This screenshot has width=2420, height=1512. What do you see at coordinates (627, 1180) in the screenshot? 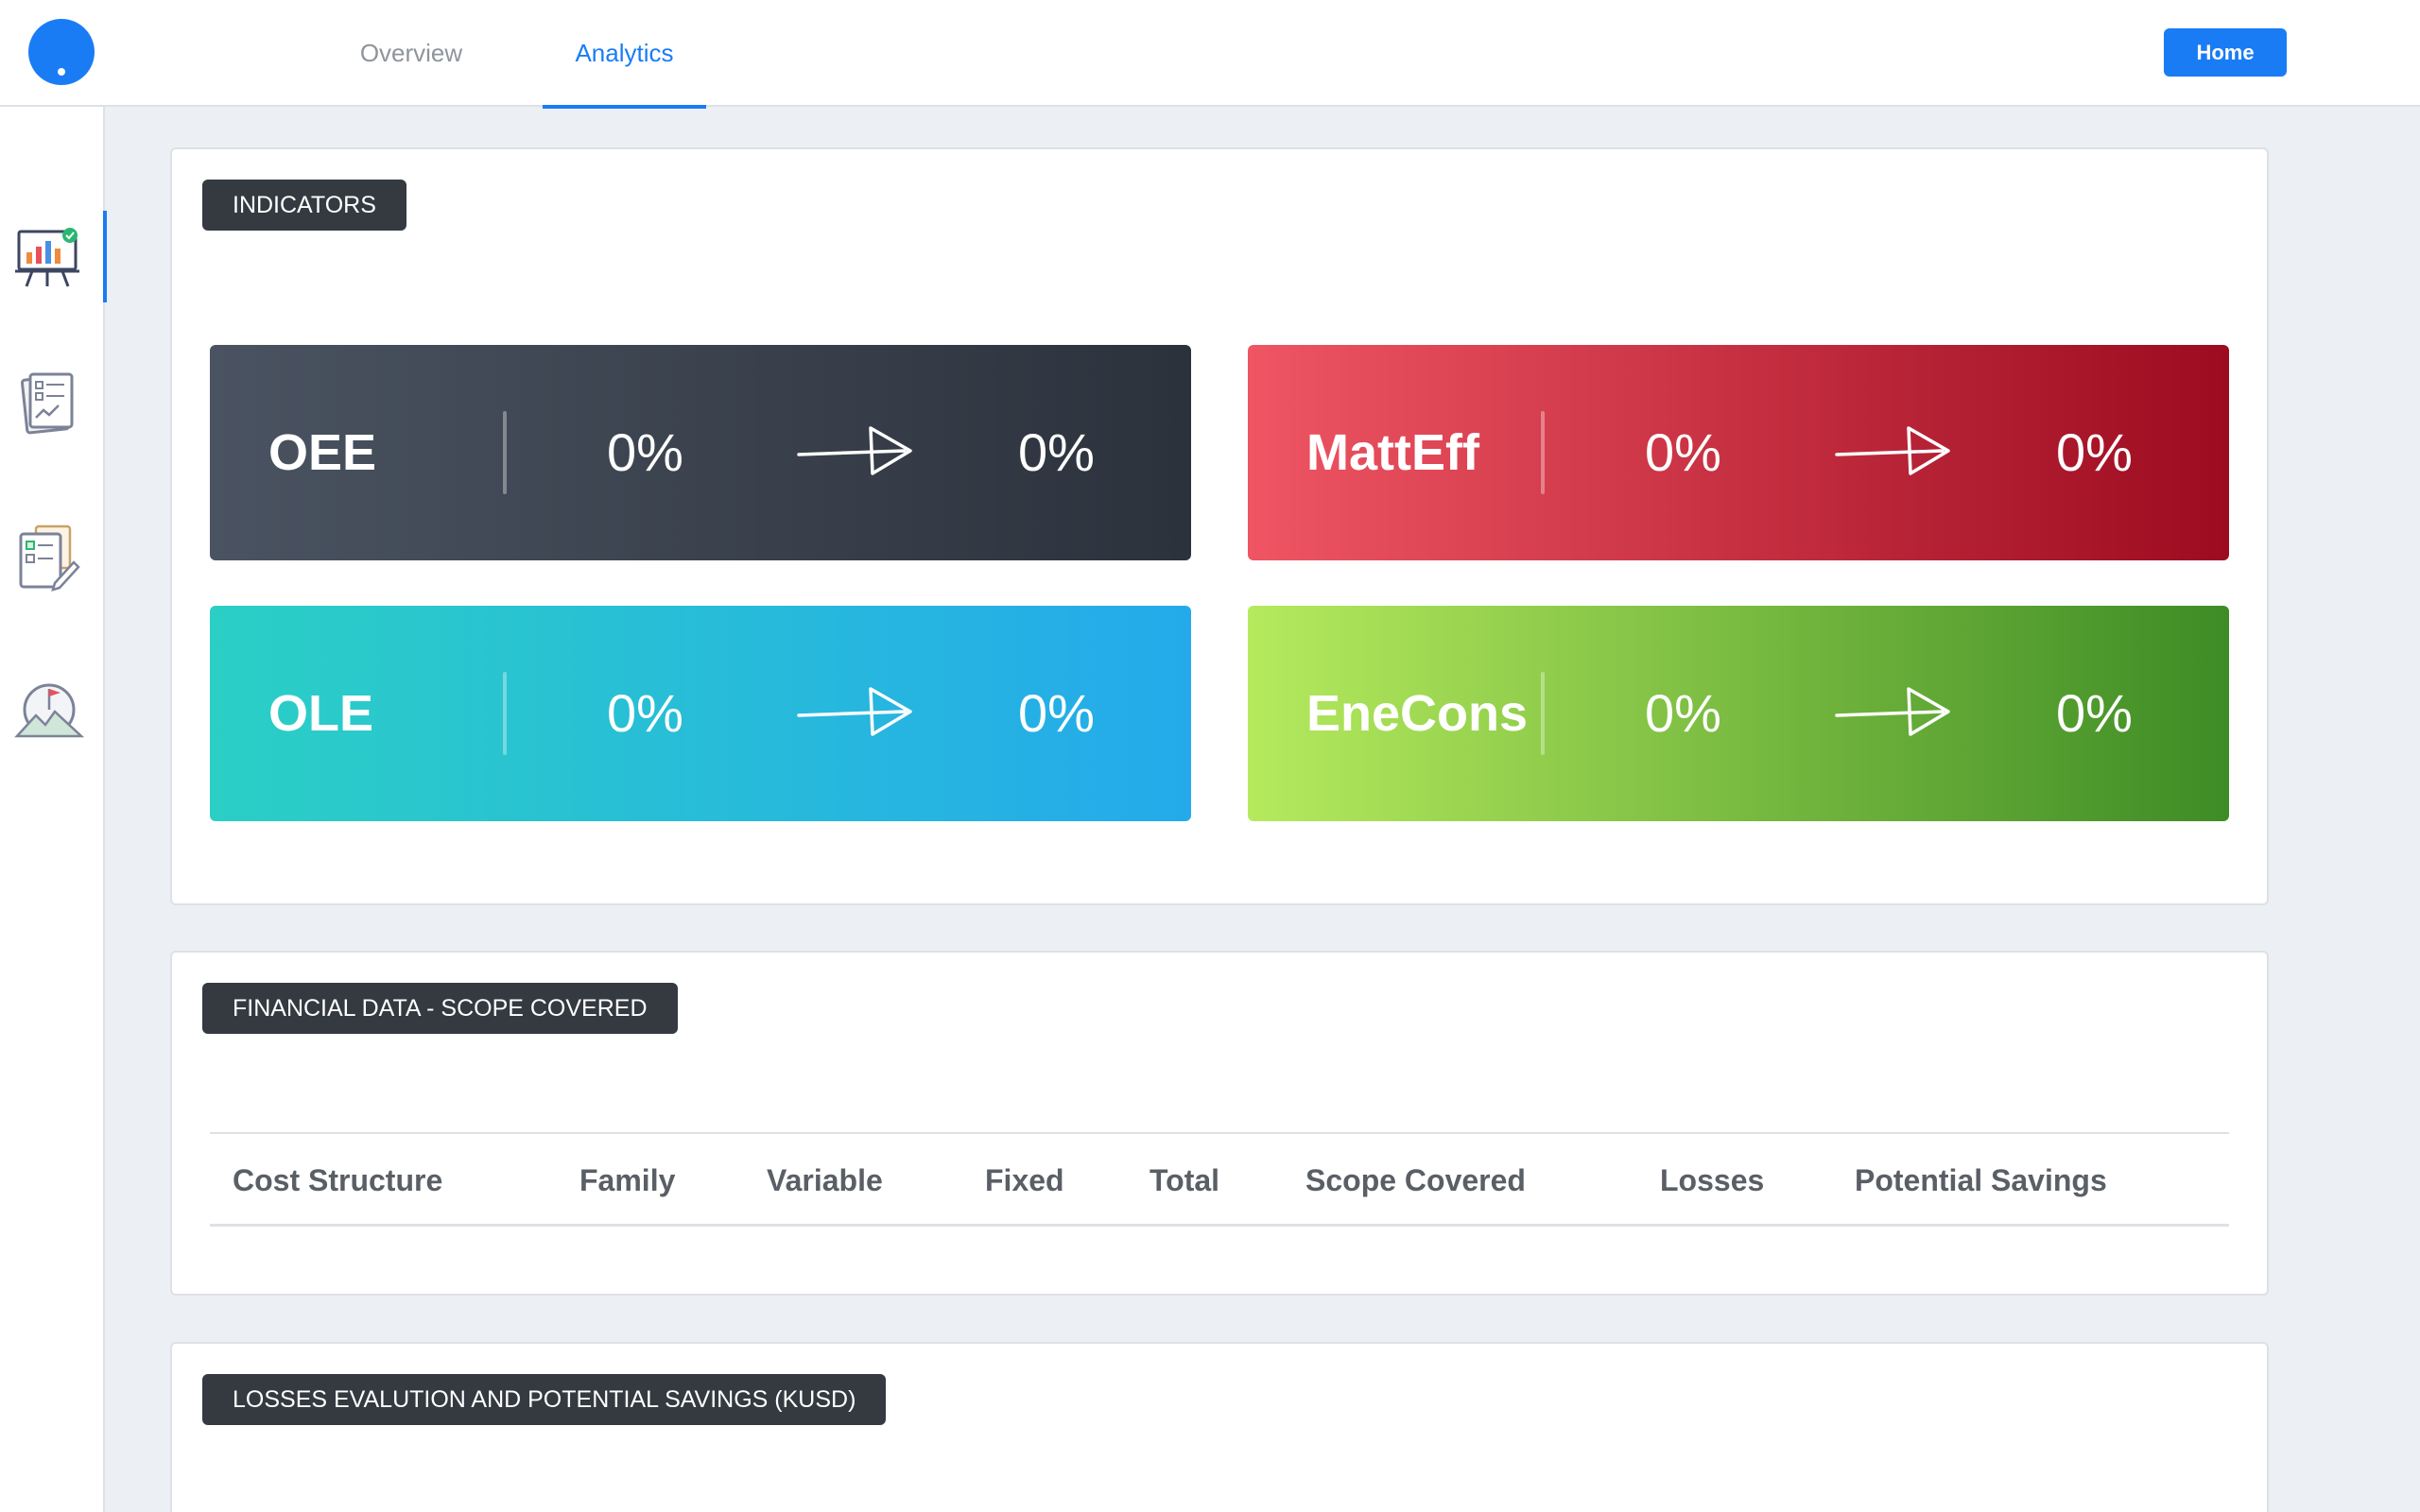
I see `column-header-family: Family` at bounding box center [627, 1180].